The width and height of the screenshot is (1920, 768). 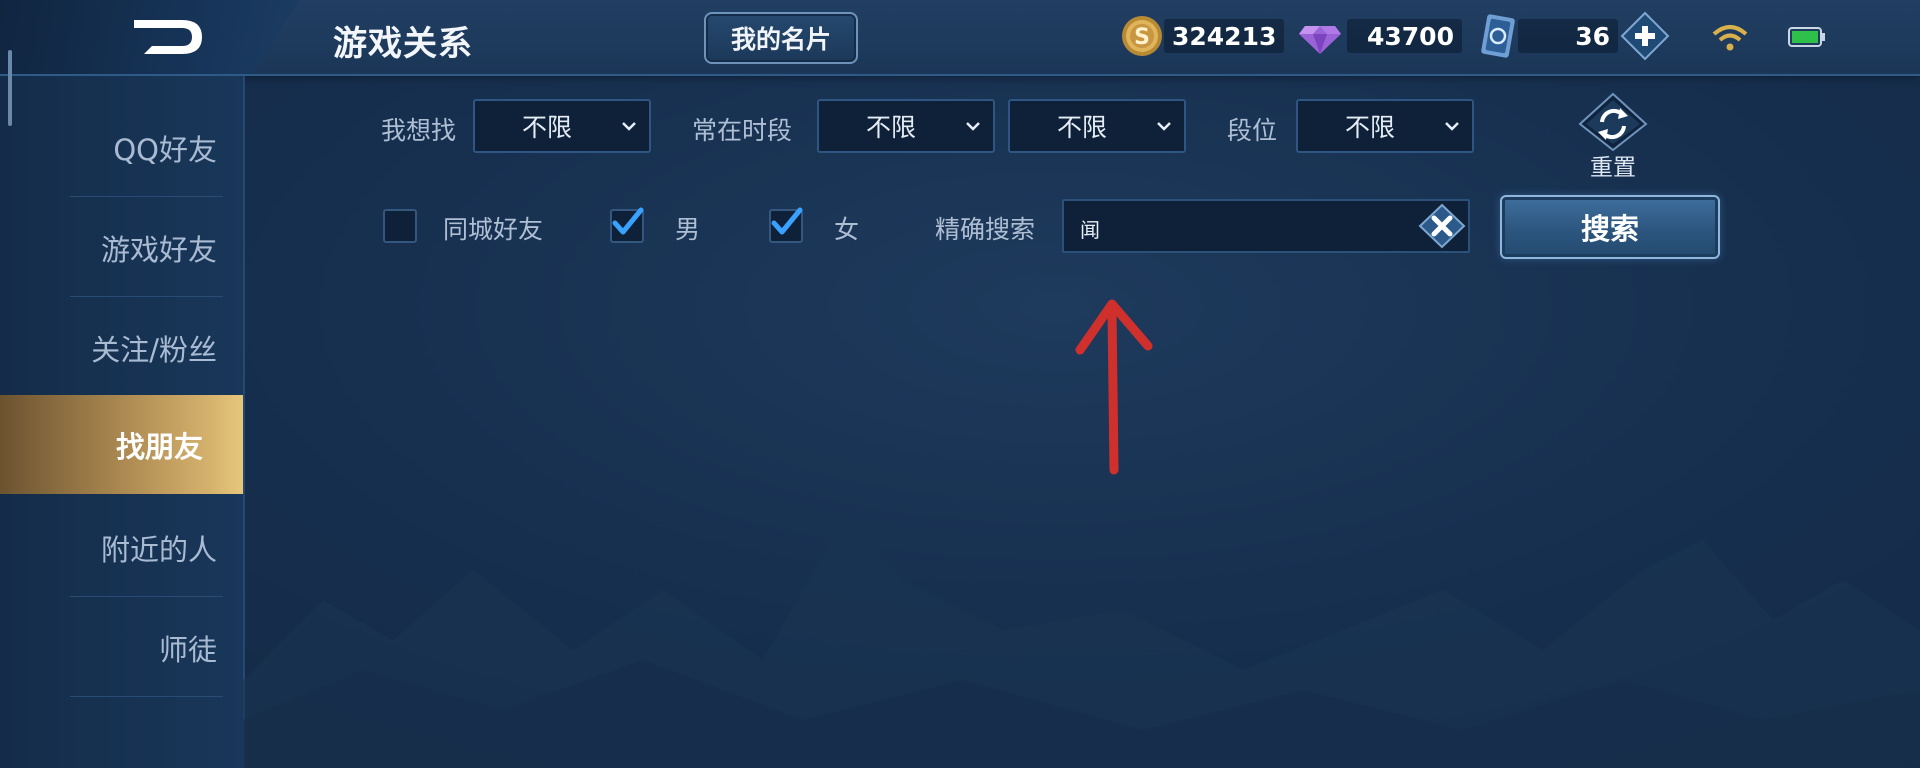 I want to click on sidebar-item-find-friends: 找朋友, so click(x=121, y=444).